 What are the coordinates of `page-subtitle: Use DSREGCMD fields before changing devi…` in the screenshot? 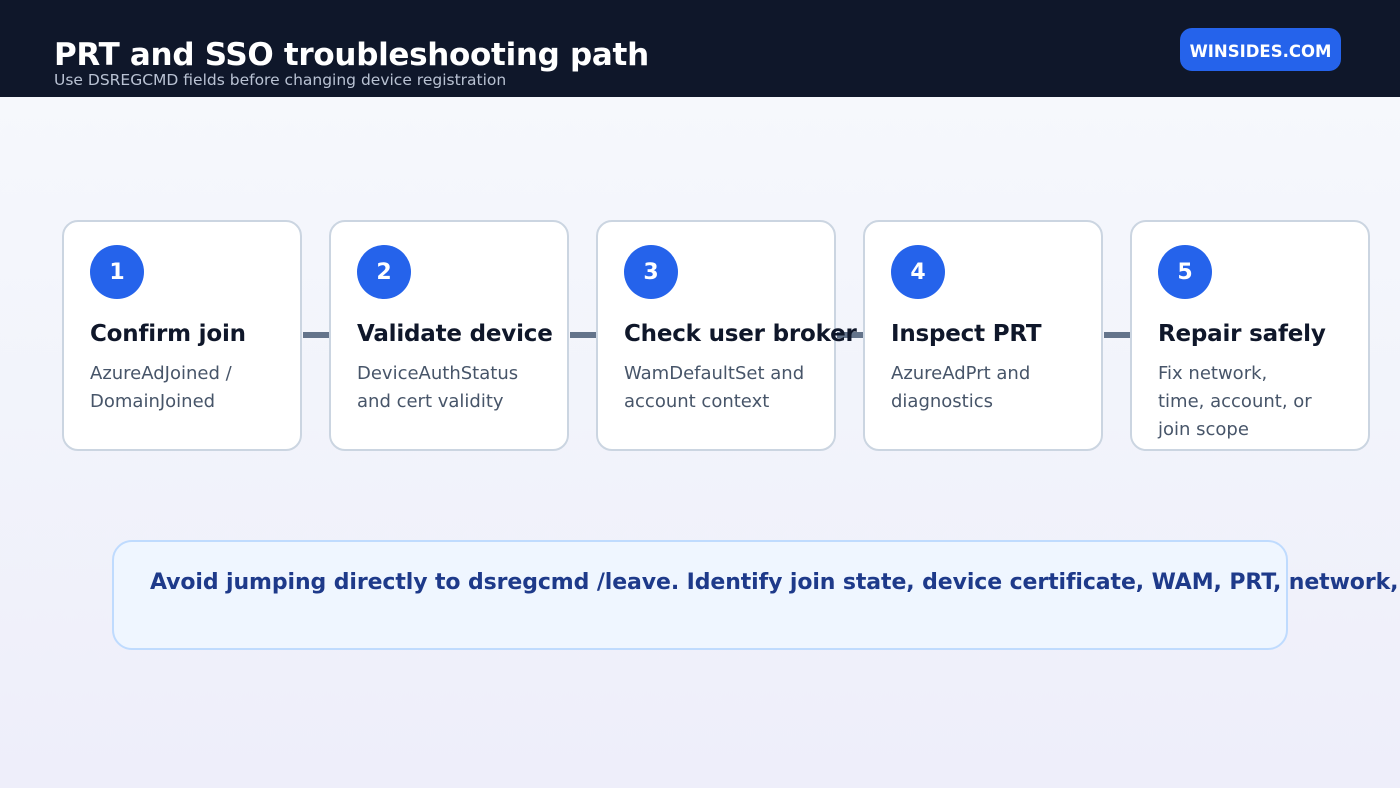 It's located at (280, 80).